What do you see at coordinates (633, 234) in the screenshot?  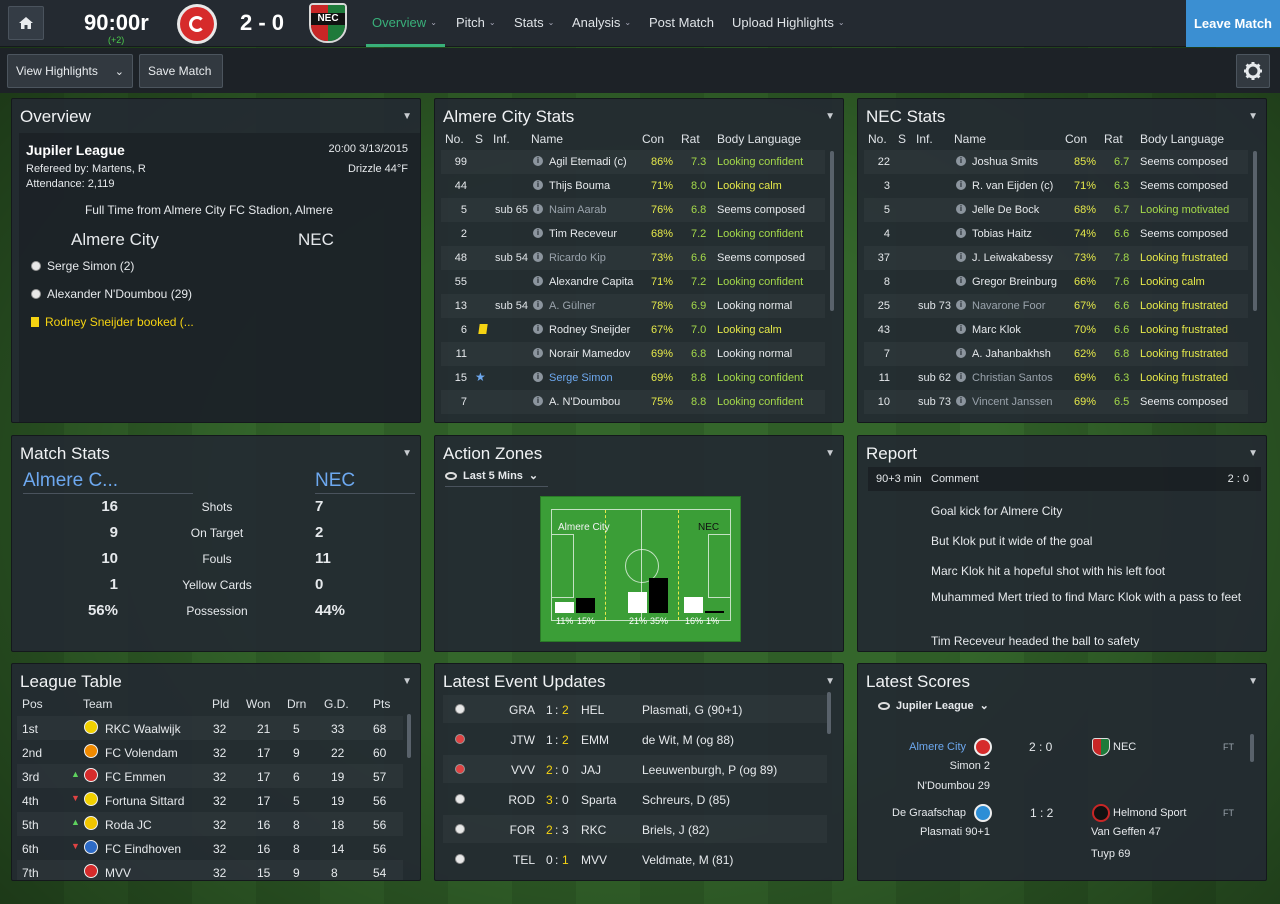 I see `player-row: 2 i Tim Receveur 68% 7.2 Looking confident` at bounding box center [633, 234].